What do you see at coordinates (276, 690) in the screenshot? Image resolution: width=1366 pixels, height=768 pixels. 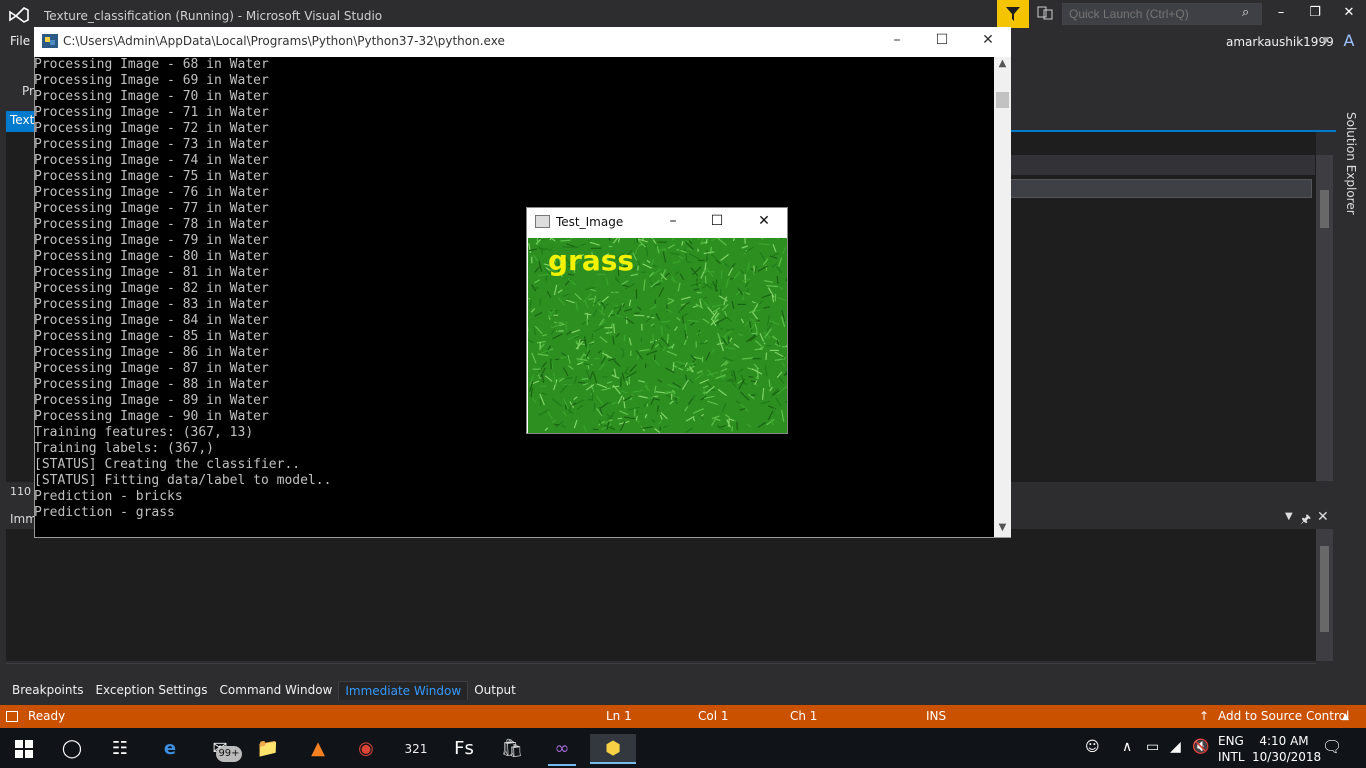 I see `tab-command-window: Command Window` at bounding box center [276, 690].